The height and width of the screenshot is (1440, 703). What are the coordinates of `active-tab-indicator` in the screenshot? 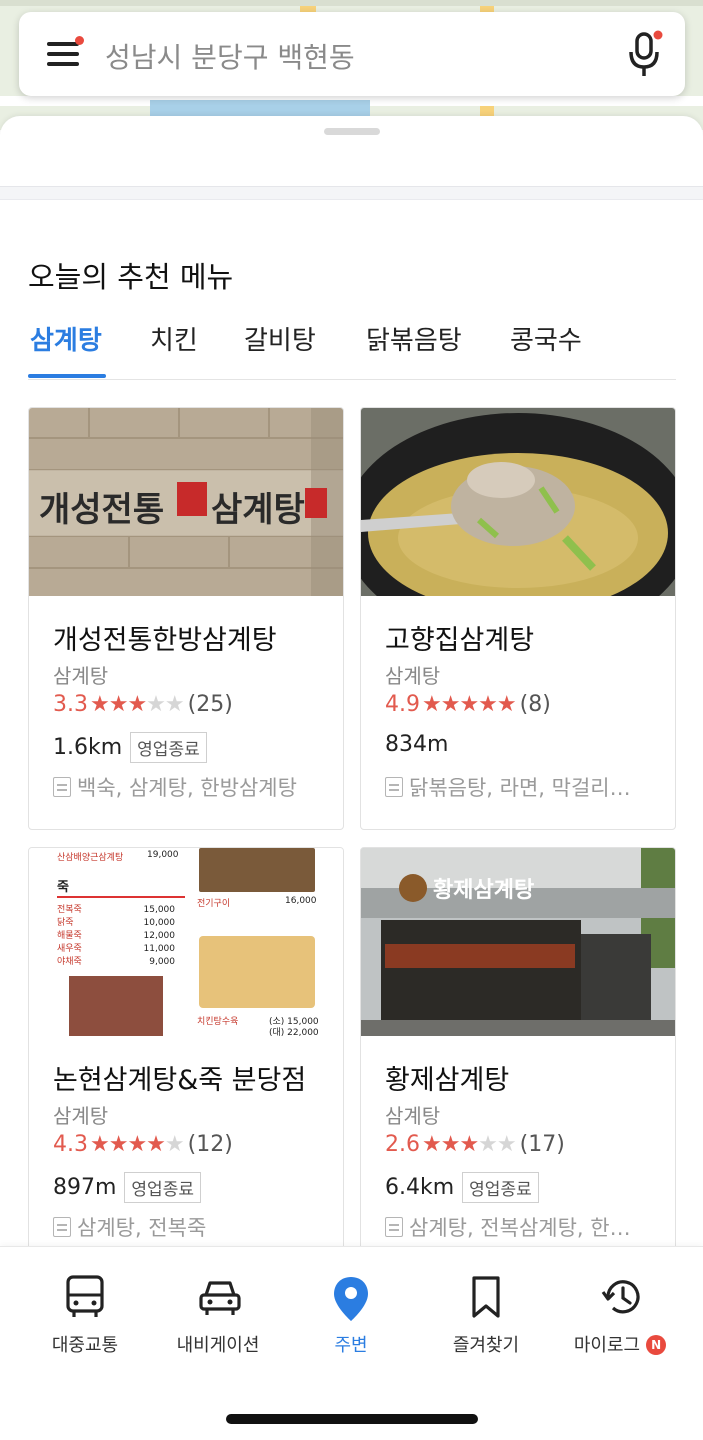 It's located at (67, 376).